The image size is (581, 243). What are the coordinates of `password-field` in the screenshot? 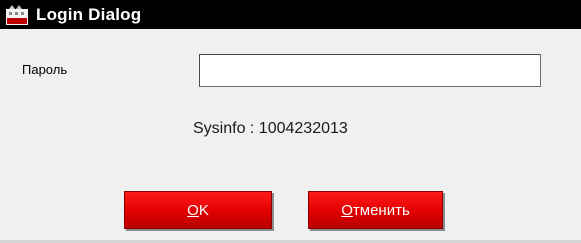 It's located at (370, 70).